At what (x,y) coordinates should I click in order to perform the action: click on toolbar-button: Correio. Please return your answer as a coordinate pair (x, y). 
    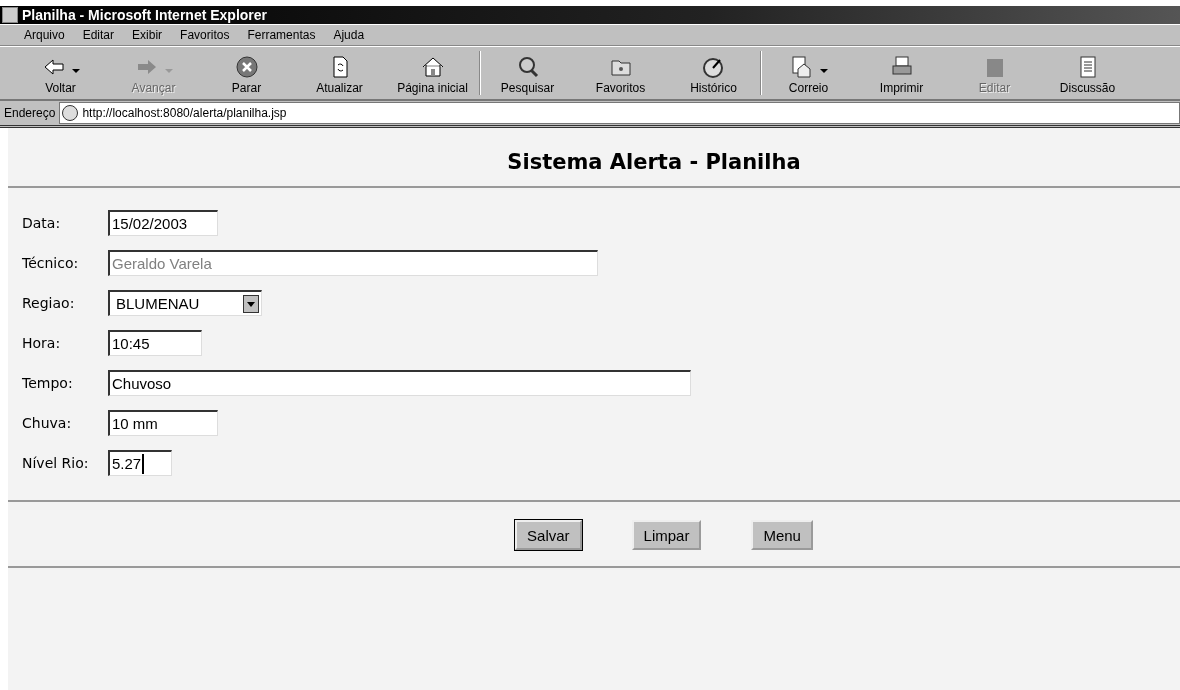
    Looking at the image, I should click on (808, 73).